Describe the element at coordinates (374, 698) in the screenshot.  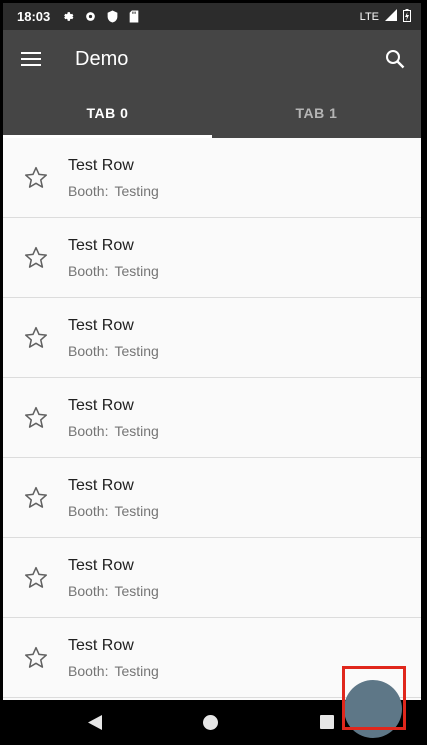
I see `highlight-box` at that location.